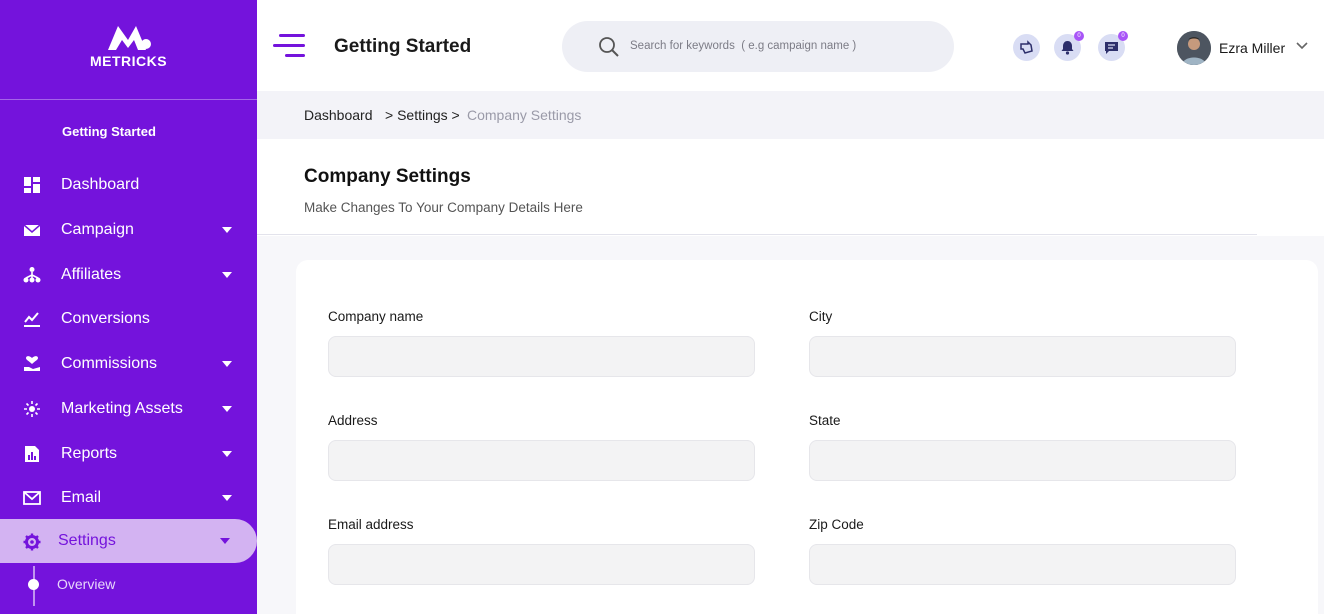 The width and height of the screenshot is (1324, 614). I want to click on menu-toggle-icon, so click(289, 47).